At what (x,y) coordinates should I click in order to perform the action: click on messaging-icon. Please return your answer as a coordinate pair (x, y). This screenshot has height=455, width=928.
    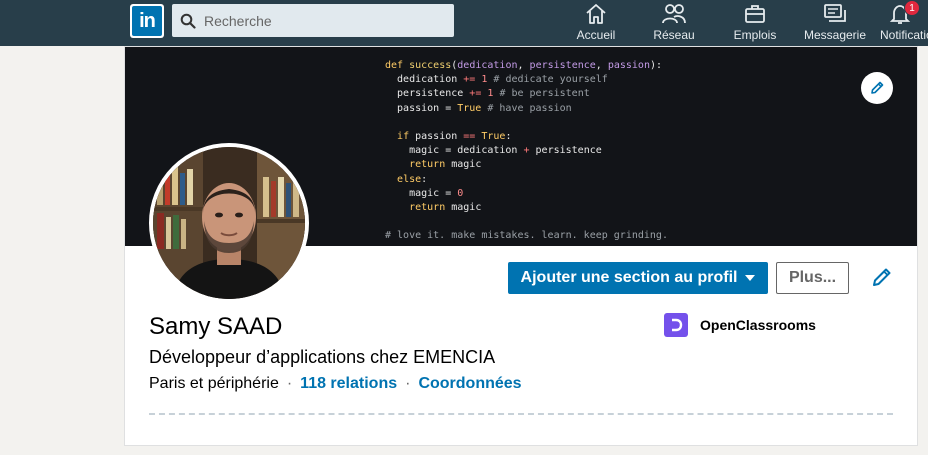
    Looking at the image, I should click on (835, 13).